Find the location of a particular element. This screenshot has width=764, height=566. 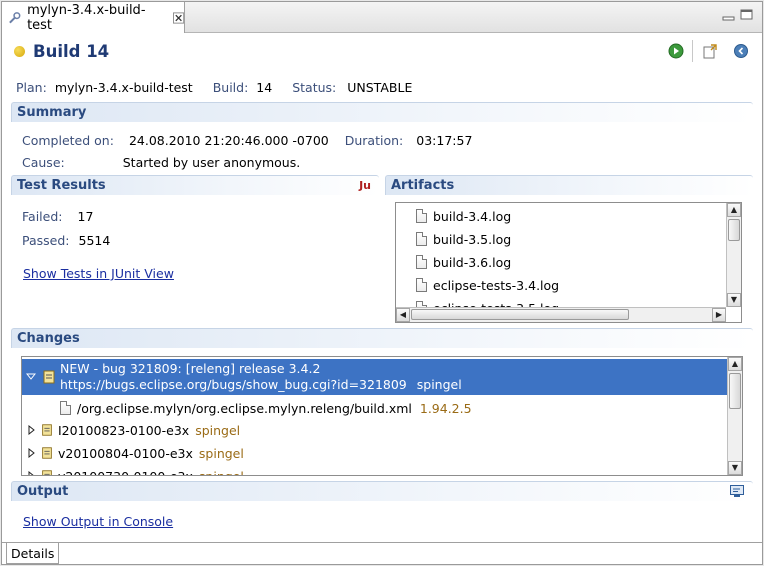

list-item: build-3.4.log is located at coordinates (463, 216).